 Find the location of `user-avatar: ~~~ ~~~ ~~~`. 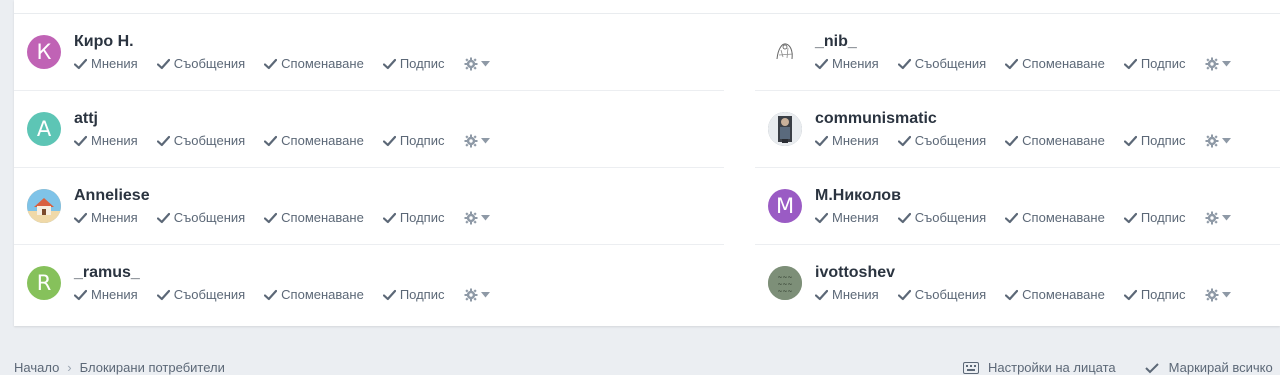

user-avatar: ~~~ ~~~ ~~~ is located at coordinates (785, 283).